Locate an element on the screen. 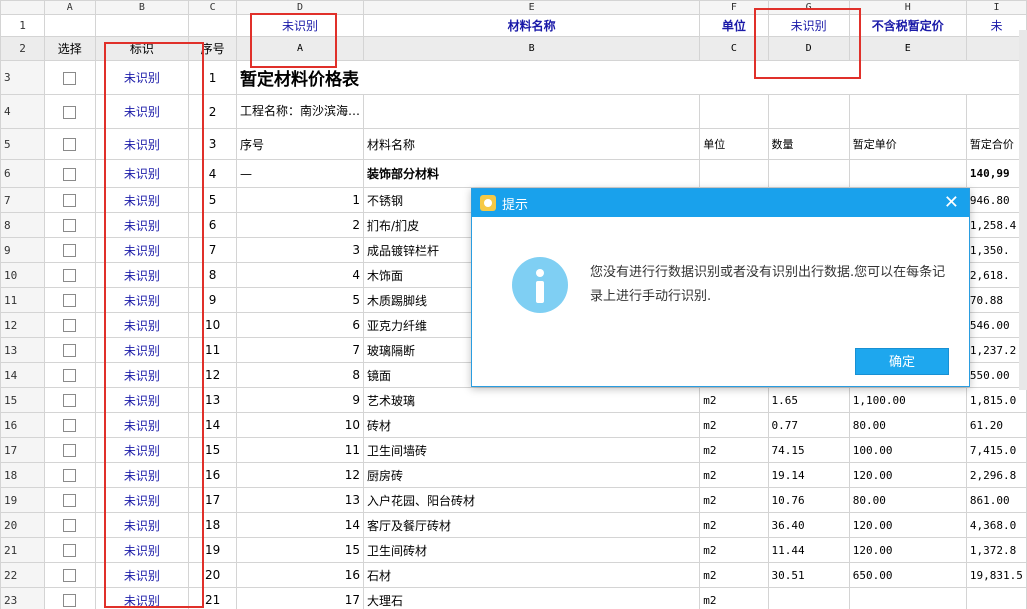  cell-f: 19,831.5 is located at coordinates (996, 575).